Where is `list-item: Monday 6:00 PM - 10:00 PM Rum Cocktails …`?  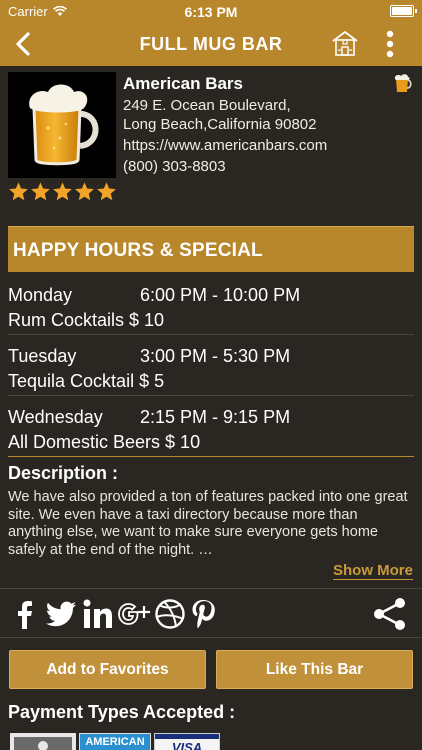
list-item: Monday 6:00 PM - 10:00 PM Rum Cocktails … is located at coordinates (211, 313).